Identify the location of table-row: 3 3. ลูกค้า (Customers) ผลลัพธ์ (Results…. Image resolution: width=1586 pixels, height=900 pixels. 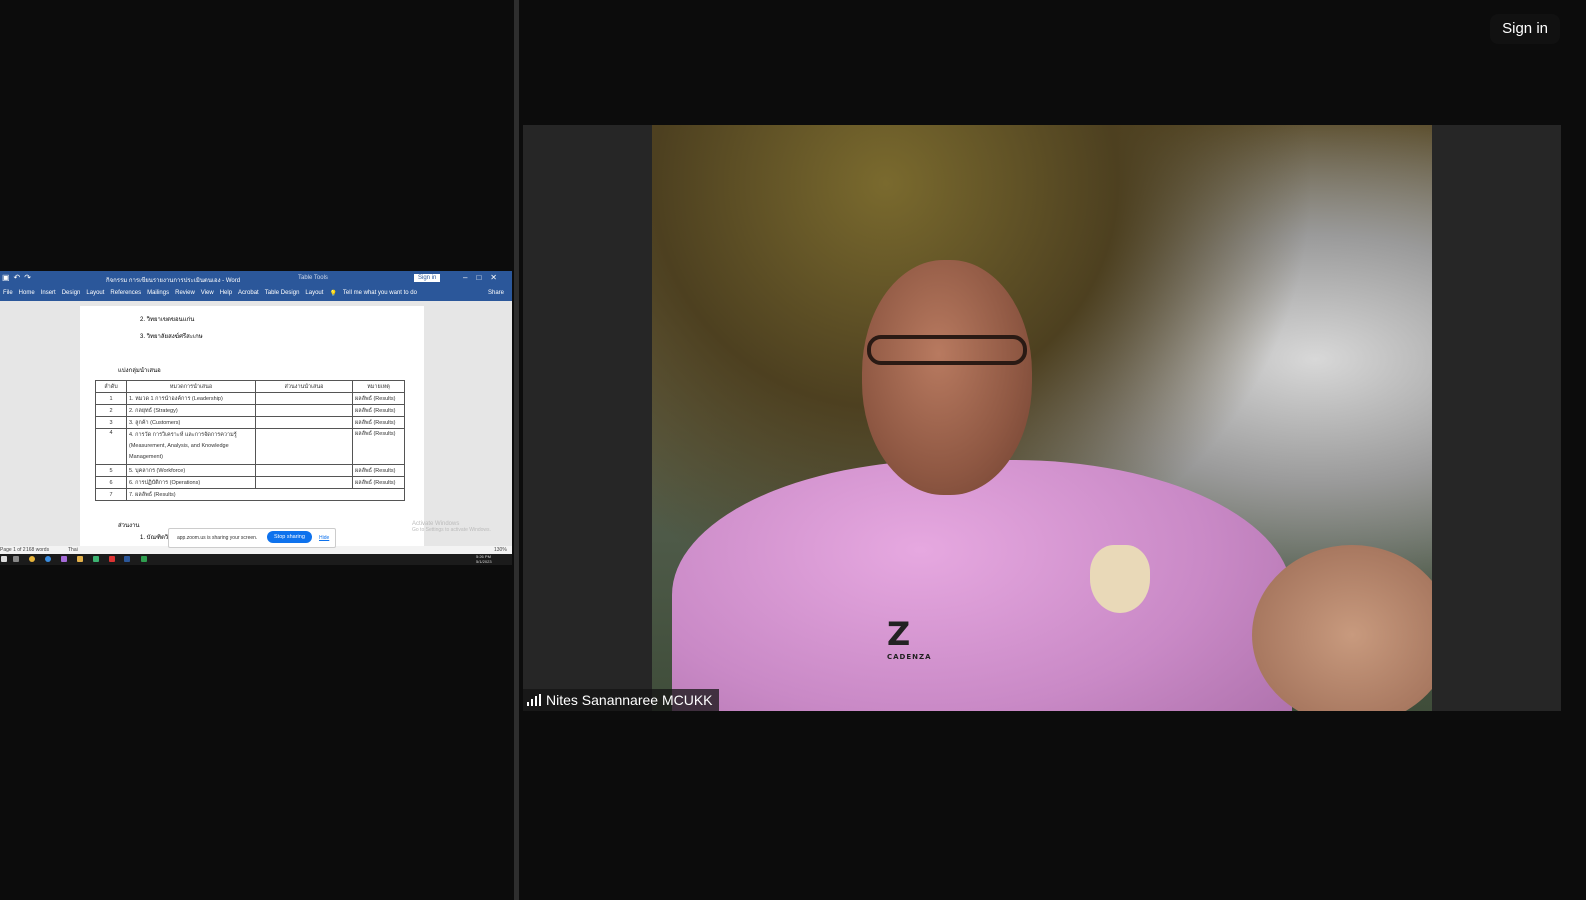
(250, 422).